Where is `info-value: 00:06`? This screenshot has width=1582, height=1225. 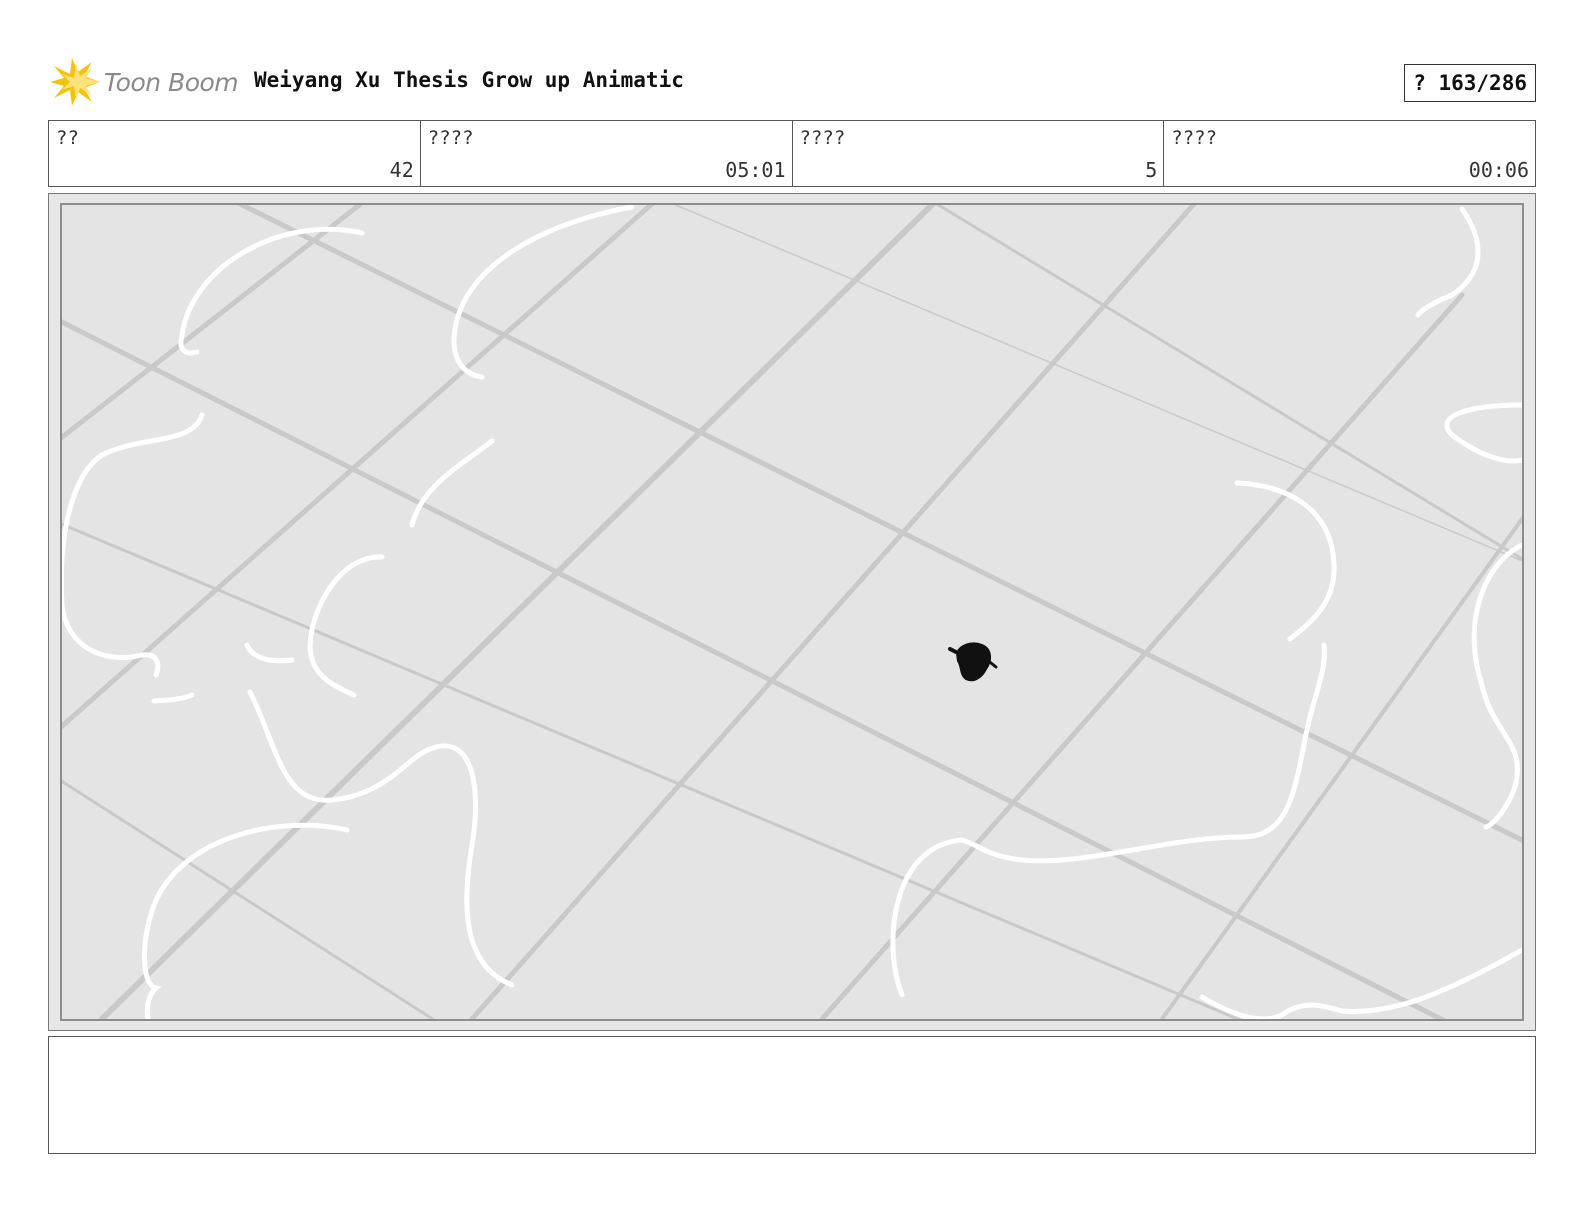 info-value: 00:06 is located at coordinates (1498, 170).